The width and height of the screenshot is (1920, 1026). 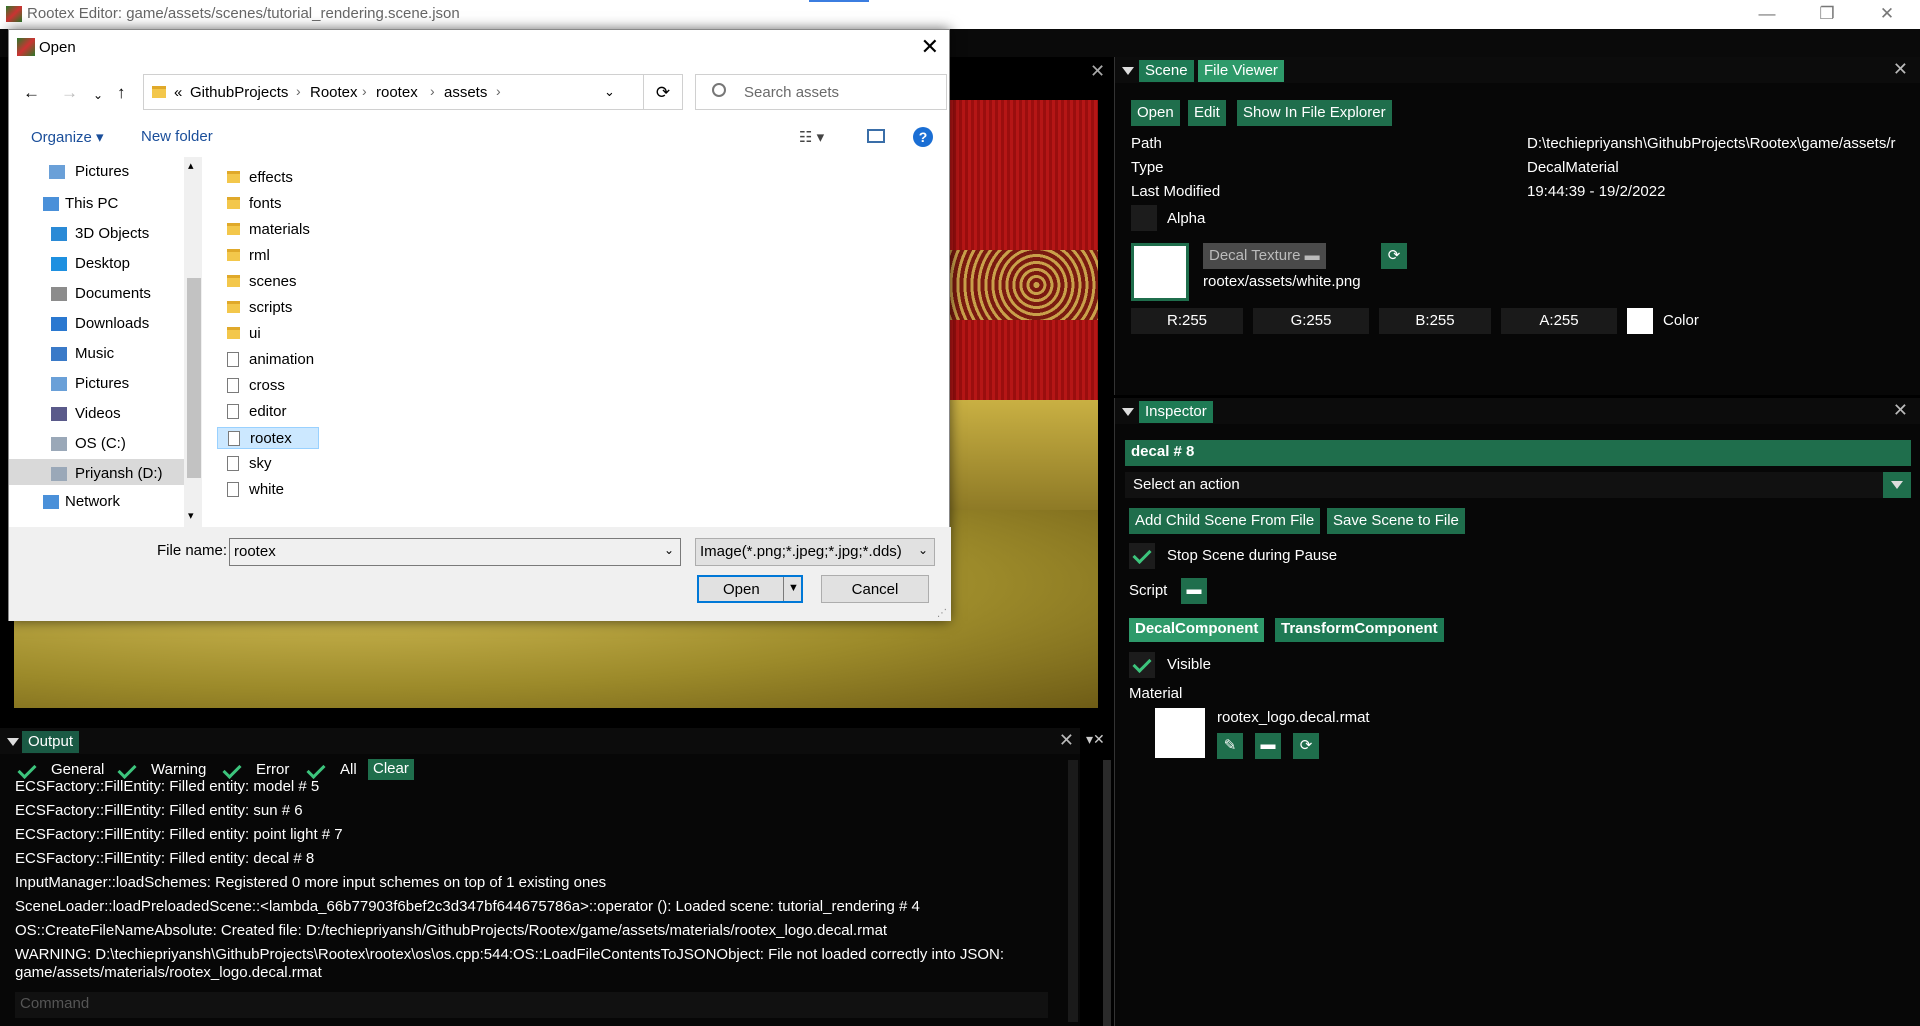 I want to click on color-r-field: R:255, so click(x=1187, y=321).